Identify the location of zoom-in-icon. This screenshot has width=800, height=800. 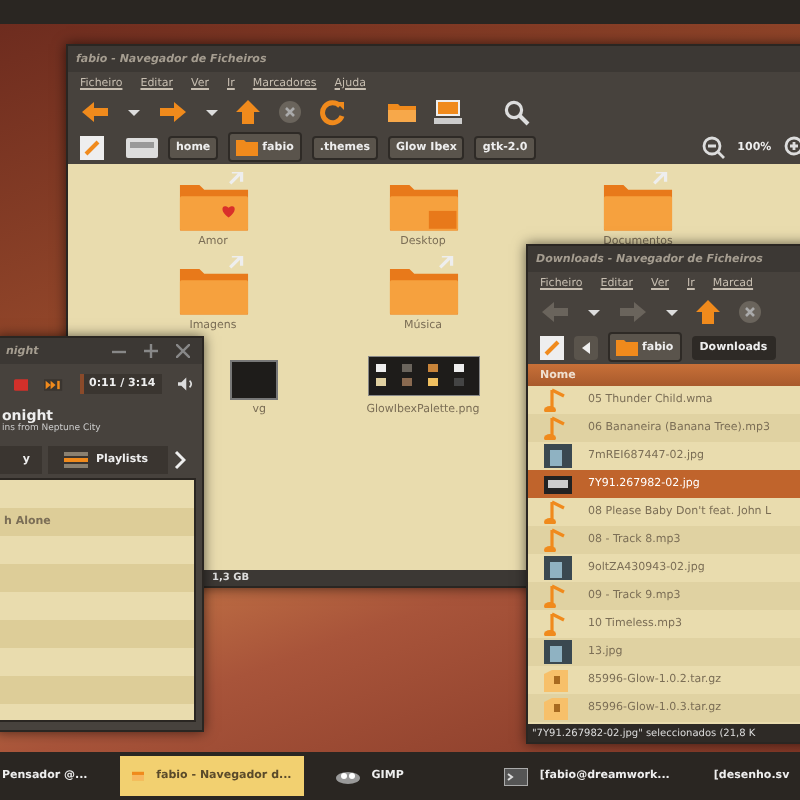
(791, 147).